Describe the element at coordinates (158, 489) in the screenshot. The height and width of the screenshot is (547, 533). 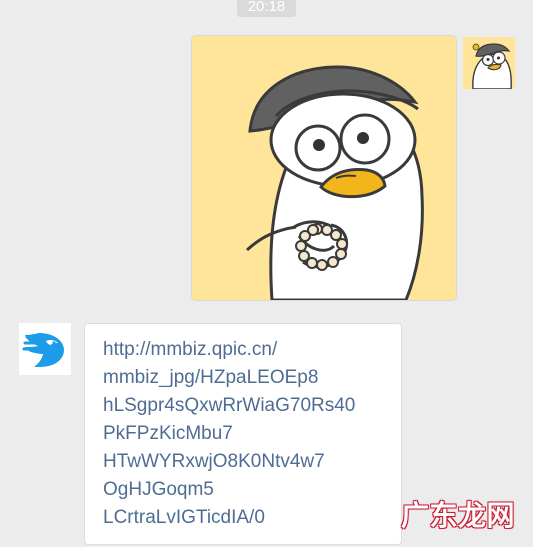
I see `link-line-6: OgHJGoqm5` at that location.